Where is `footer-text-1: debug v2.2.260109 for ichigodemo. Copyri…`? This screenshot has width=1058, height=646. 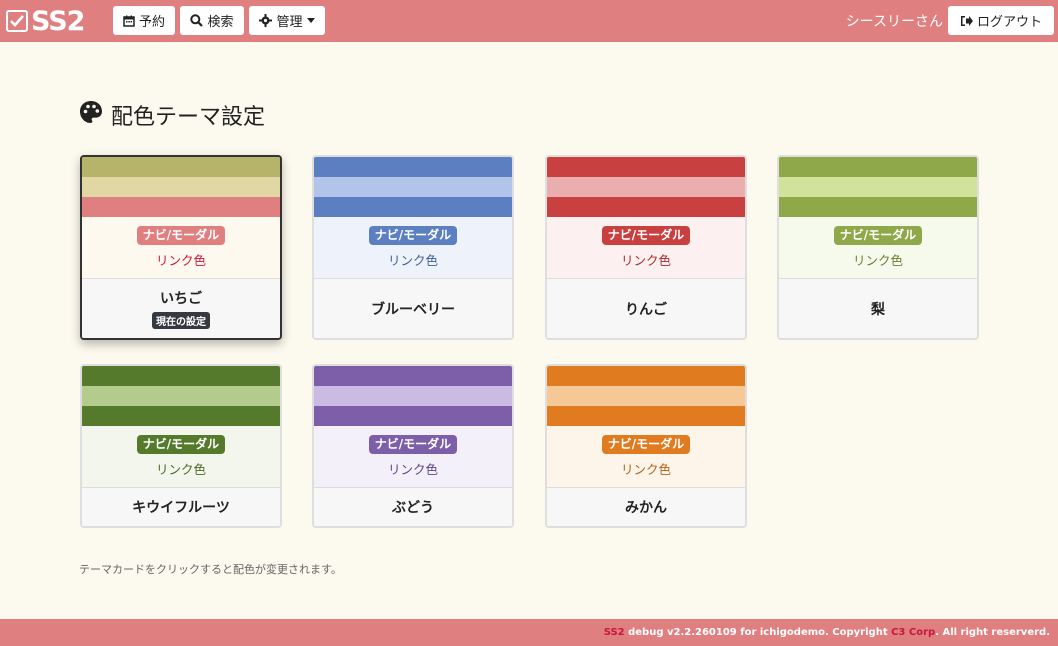 footer-text-1: debug v2.2.260109 for ichigodemo. Copyri… is located at coordinates (758, 632).